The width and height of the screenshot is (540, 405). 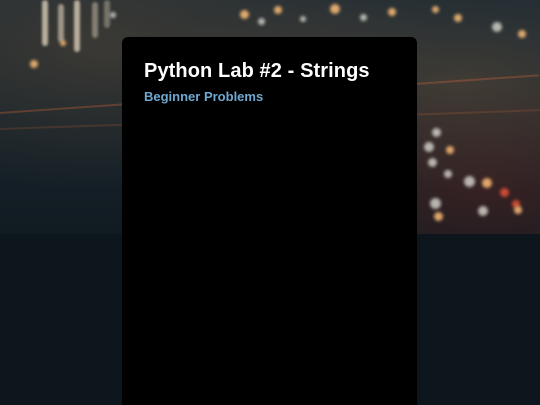 I want to click on card-title: Python Lab #2 - Strings, so click(x=257, y=71).